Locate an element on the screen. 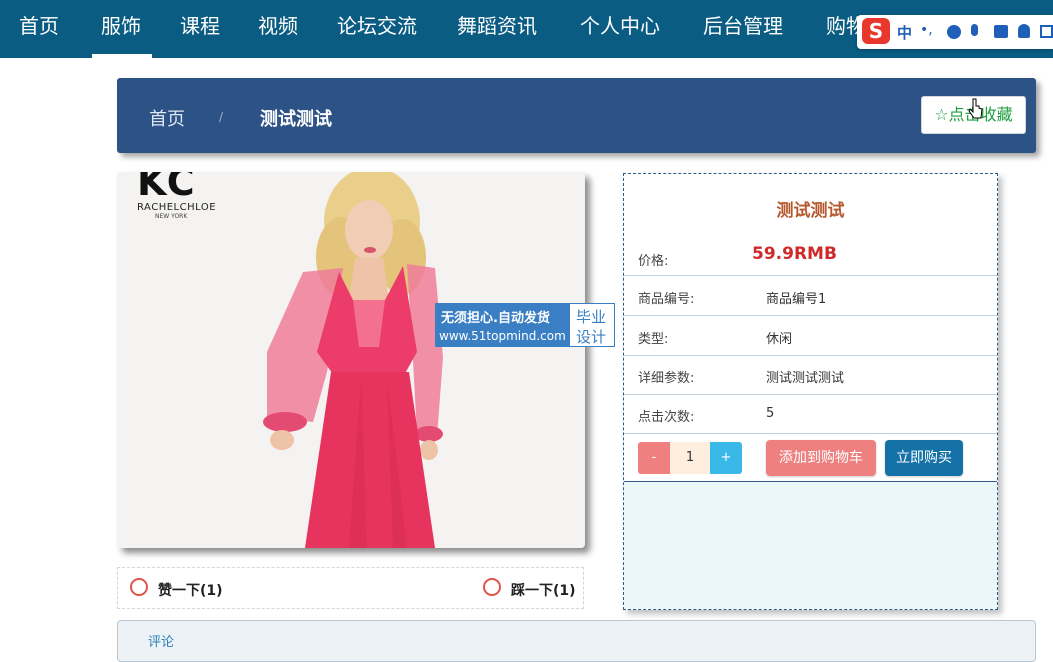  price-label: 价格: is located at coordinates (653, 261).